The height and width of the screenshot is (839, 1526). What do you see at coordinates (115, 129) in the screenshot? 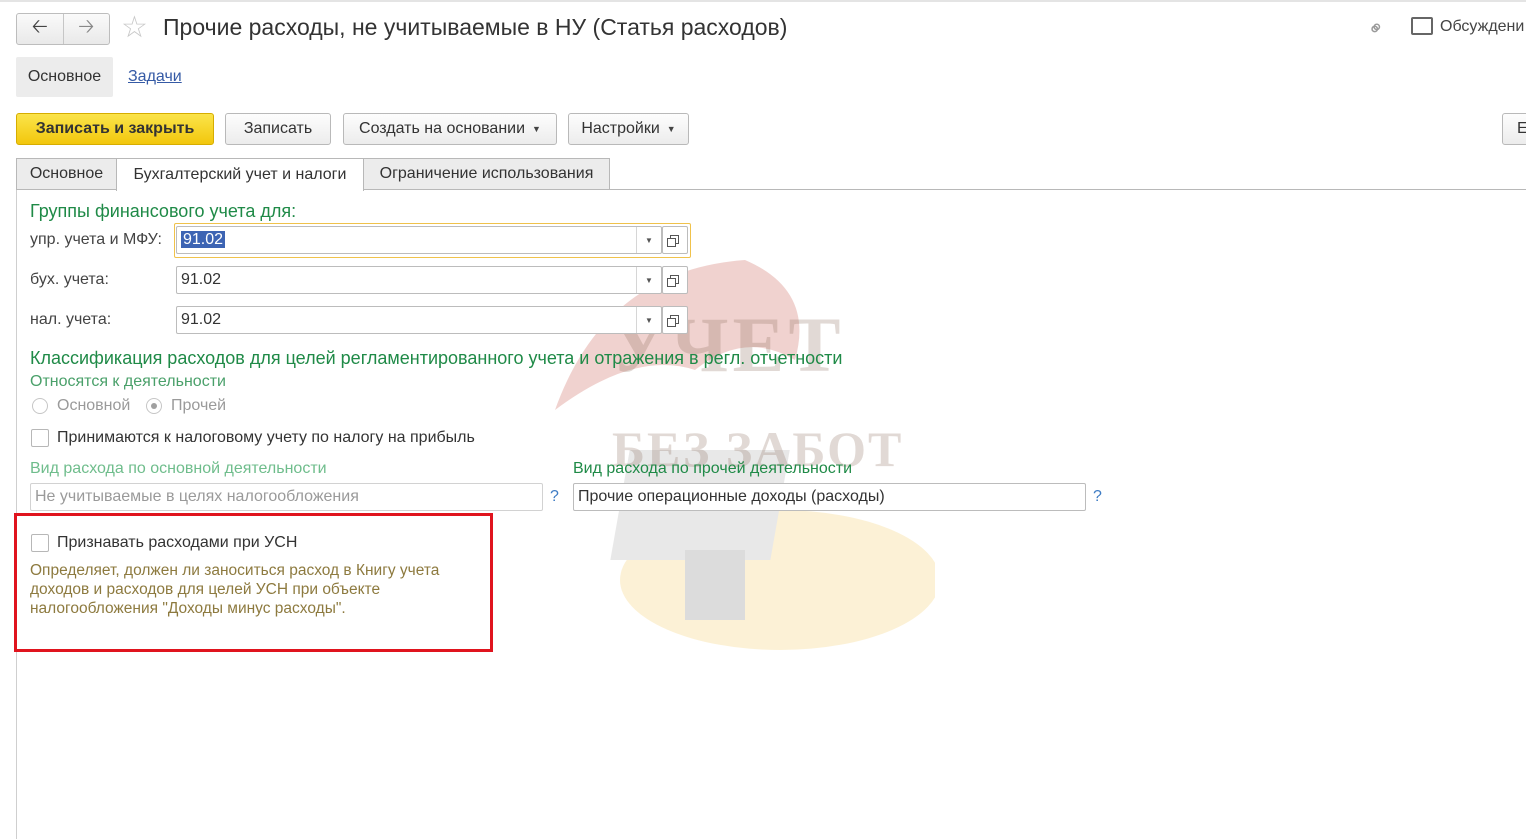
I see `save-and-close-button: Записать и закрыть` at bounding box center [115, 129].